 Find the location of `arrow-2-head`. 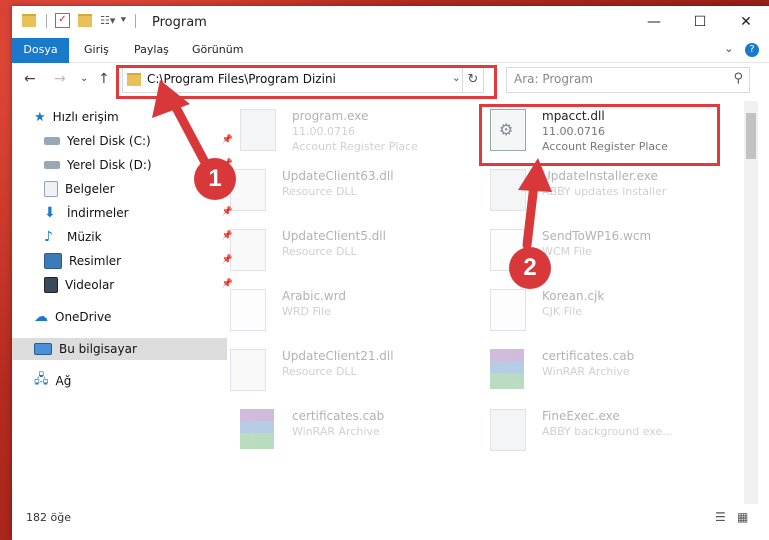

arrow-2-head is located at coordinates (535, 175).